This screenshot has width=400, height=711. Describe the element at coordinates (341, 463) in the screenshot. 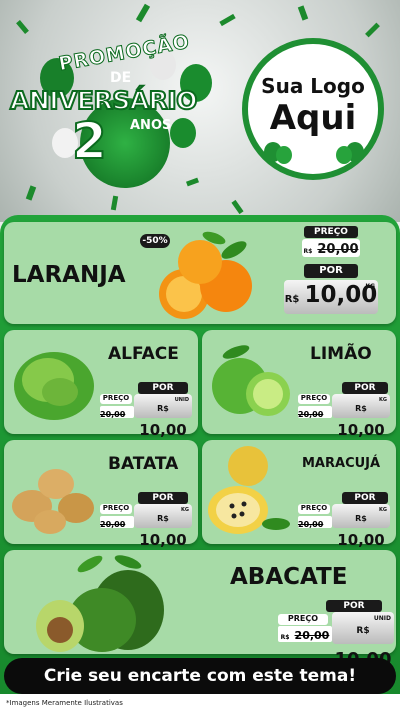

I see `product-name: MARACUJÁ` at that location.